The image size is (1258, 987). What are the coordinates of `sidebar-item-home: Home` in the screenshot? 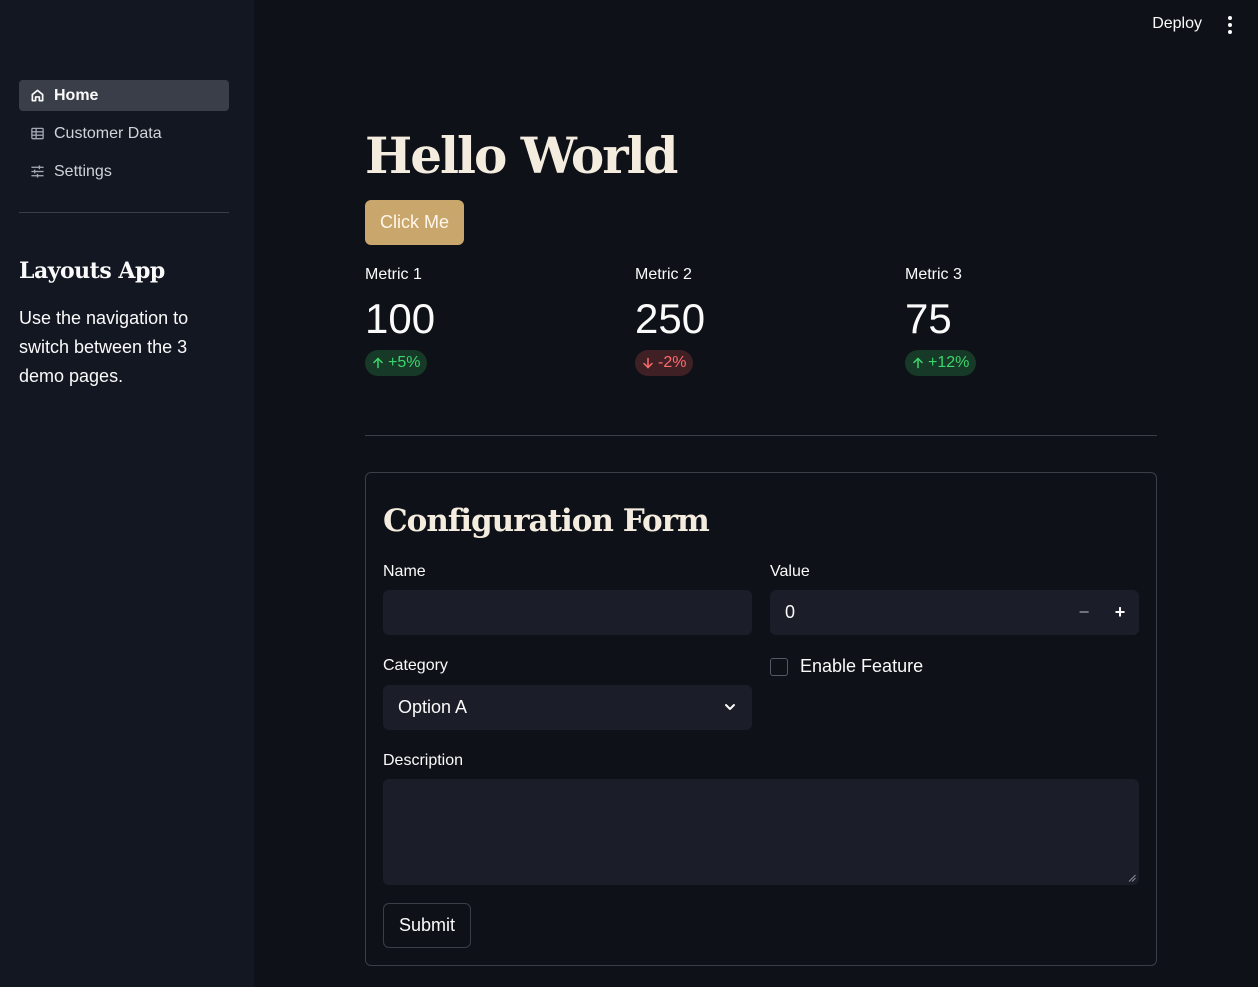 It's located at (124, 95).